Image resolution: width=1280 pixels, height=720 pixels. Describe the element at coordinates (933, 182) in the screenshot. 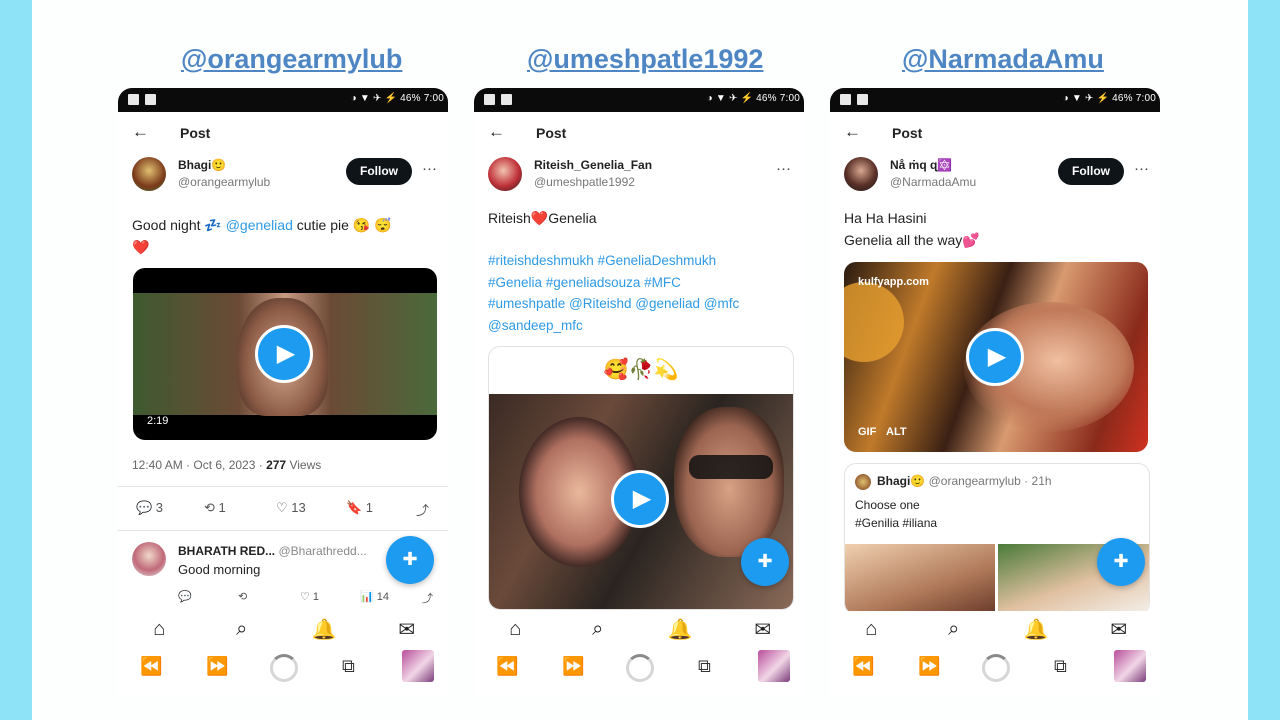

I see `author-handle: @NarmadaAmu` at that location.